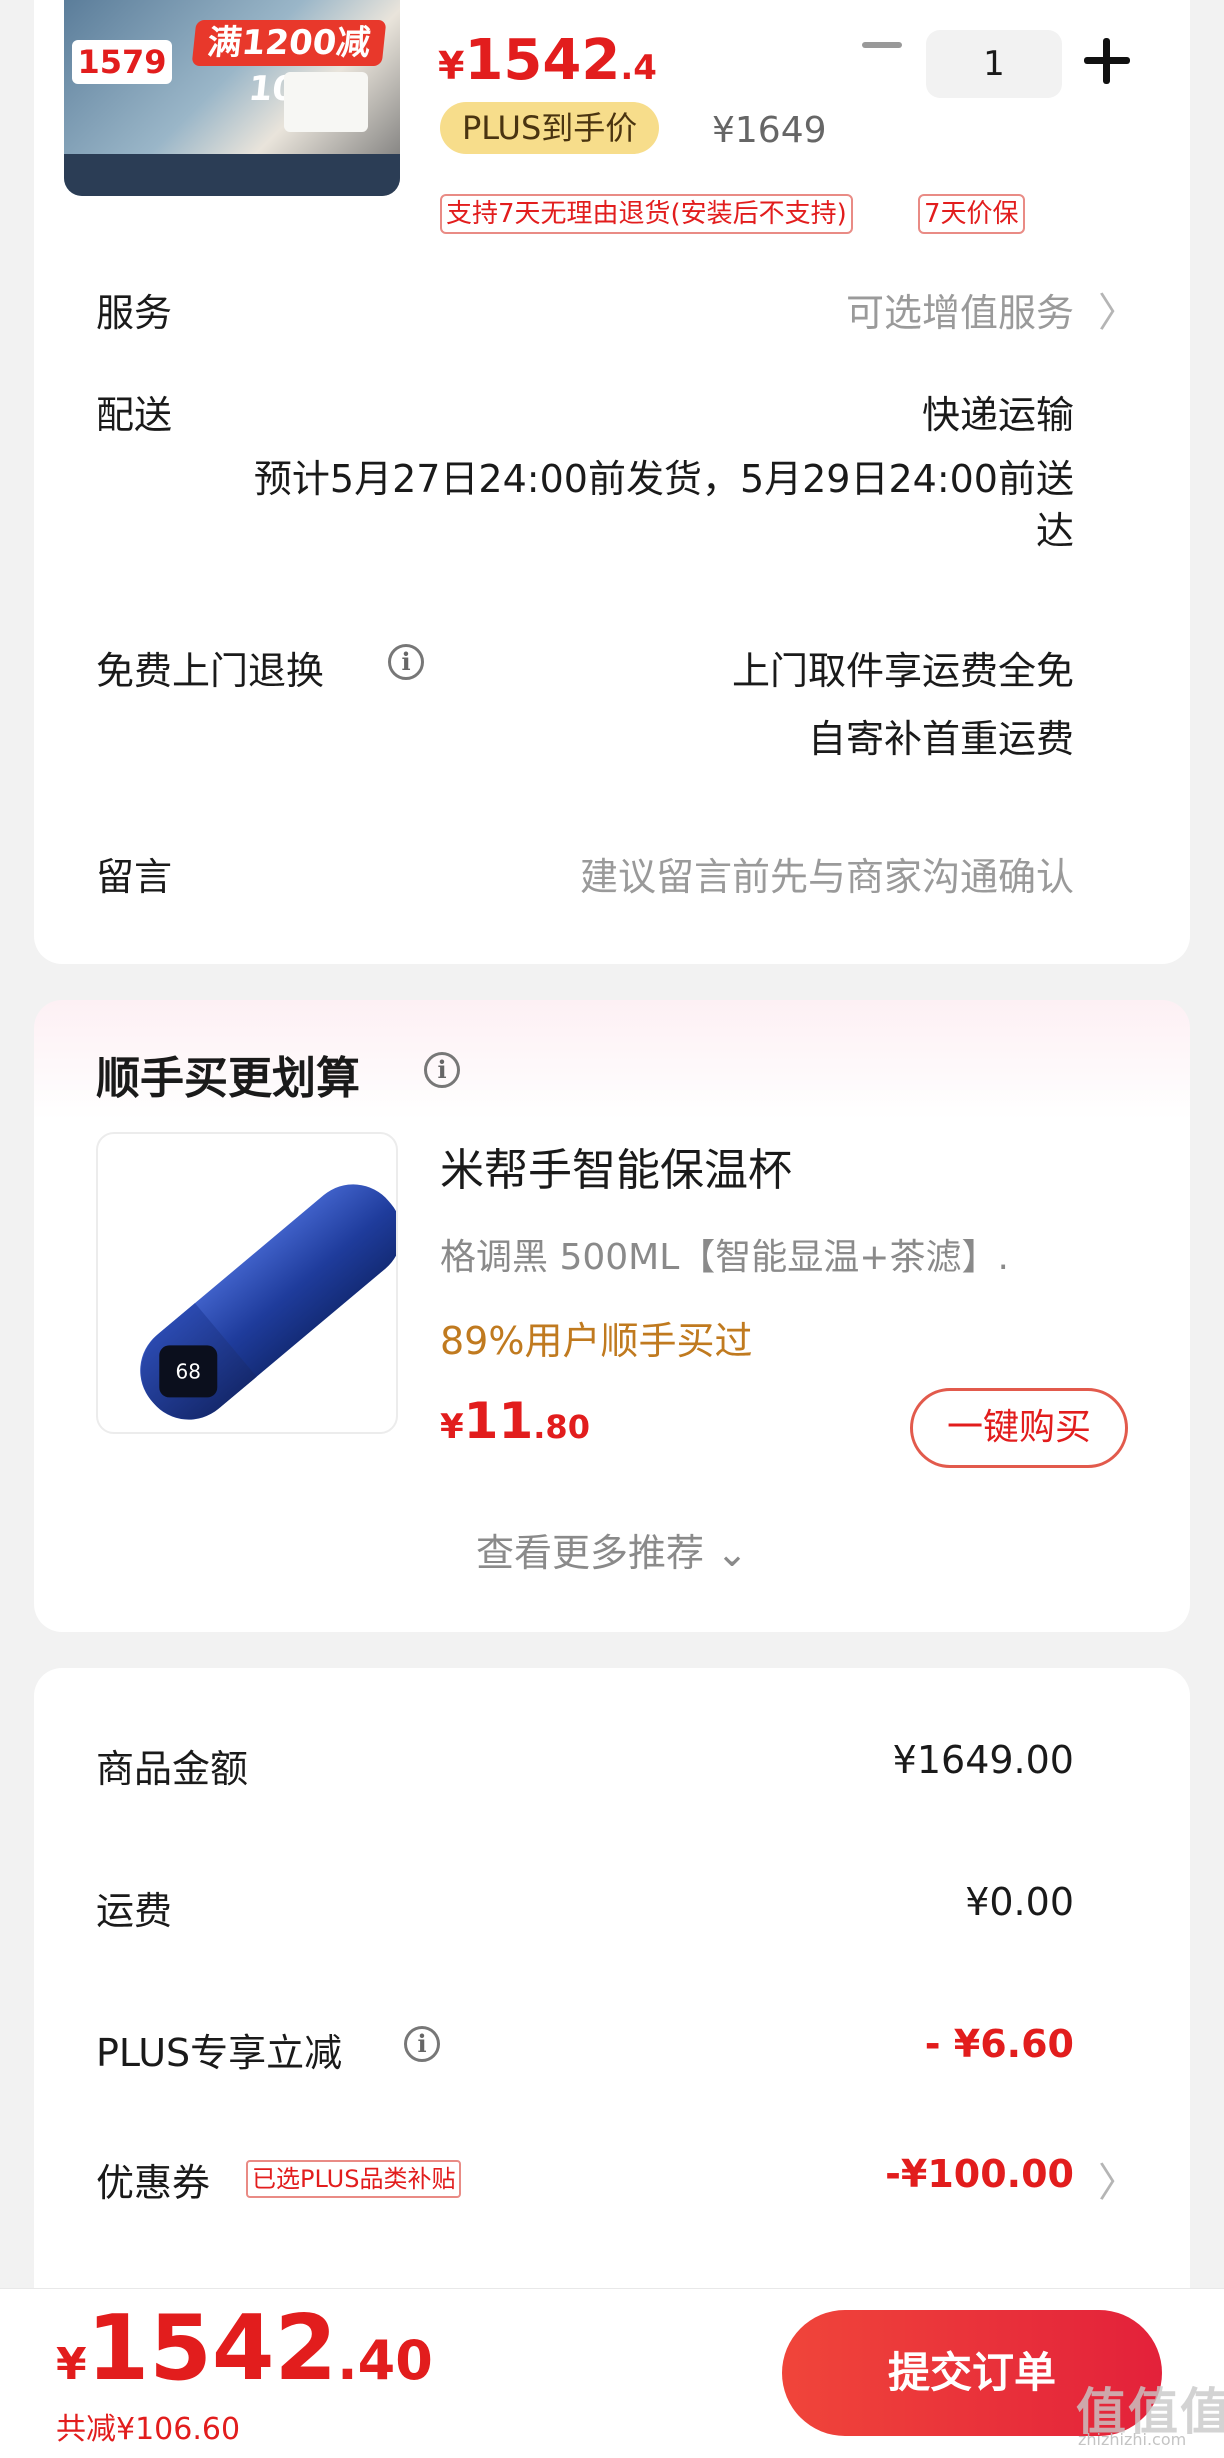 The height and width of the screenshot is (2458, 1224). What do you see at coordinates (827, 873) in the screenshot?
I see `message-input: 建议留言前先与商家沟通确认` at bounding box center [827, 873].